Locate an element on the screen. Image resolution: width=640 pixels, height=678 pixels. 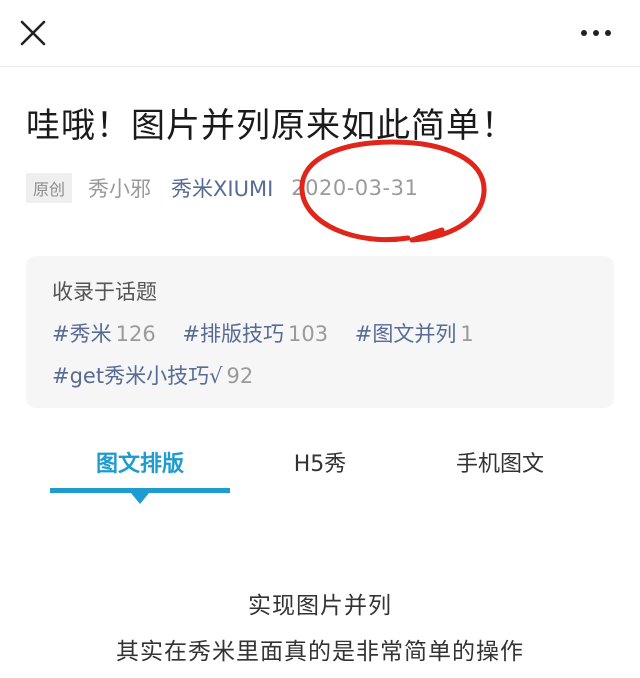
content-line-2: 其实在秀米里面真的是非常简单的操作 is located at coordinates (320, 652).